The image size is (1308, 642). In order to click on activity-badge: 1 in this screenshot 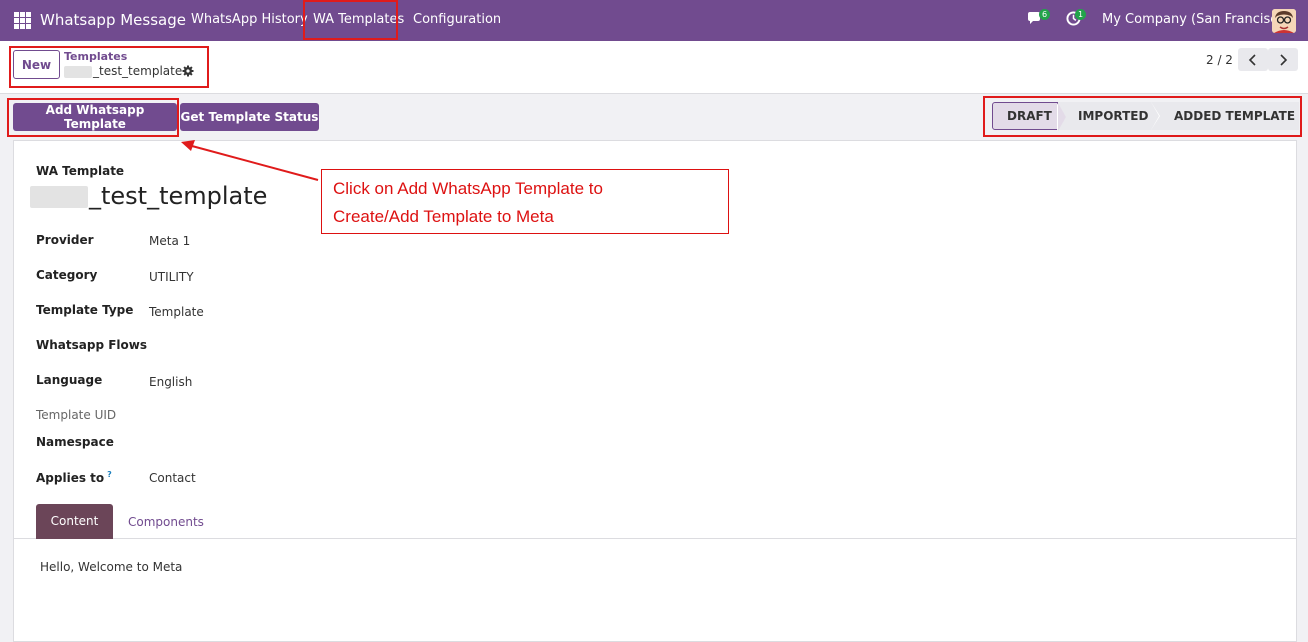, I will do `click(1081, 14)`.